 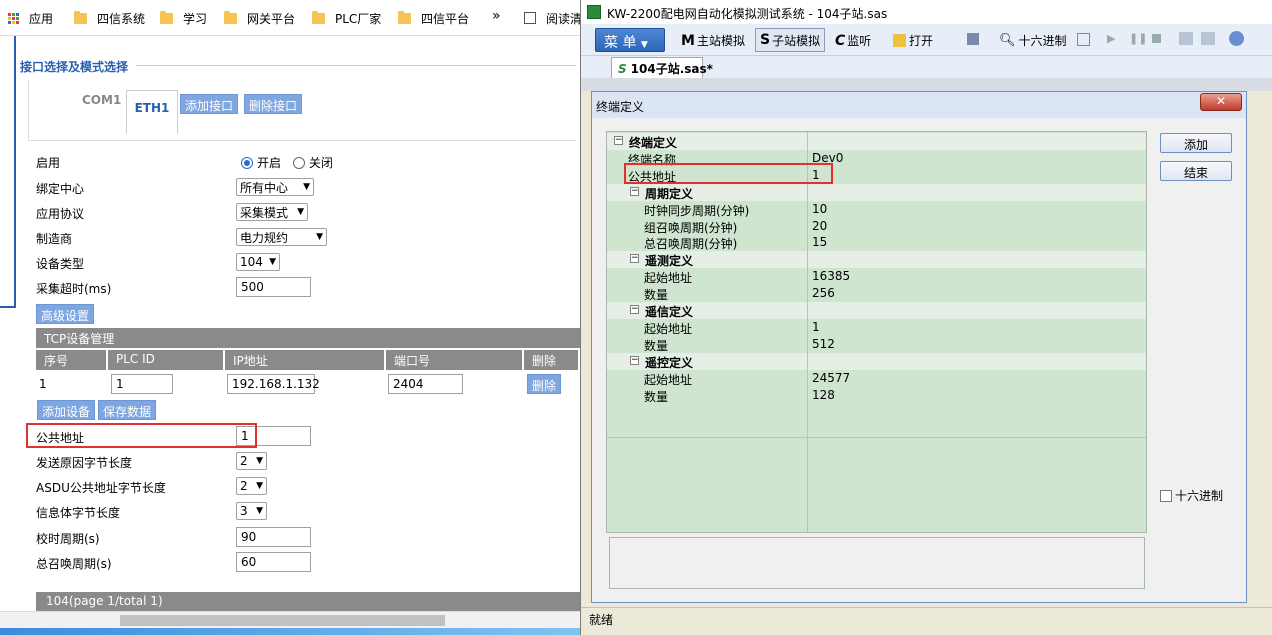 I want to click on cause-length-select: 2 ▼, so click(x=251, y=461).